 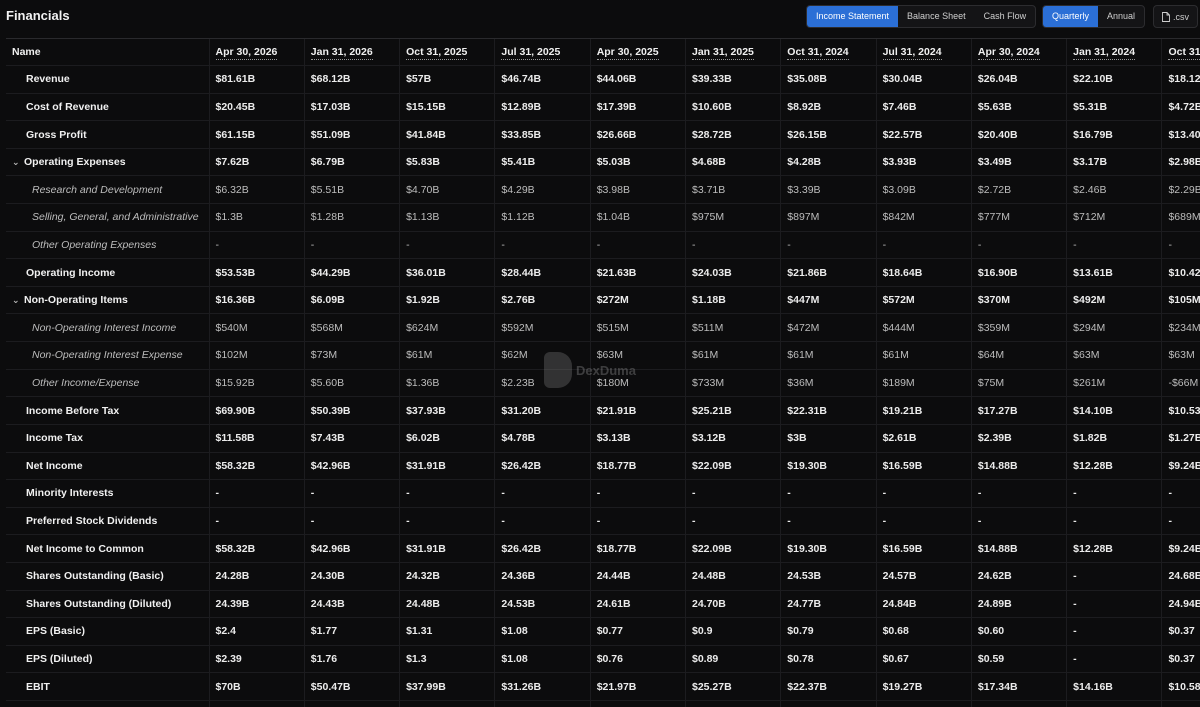 What do you see at coordinates (94, 245) in the screenshot?
I see `row-label-text: Other Operating Expenses` at bounding box center [94, 245].